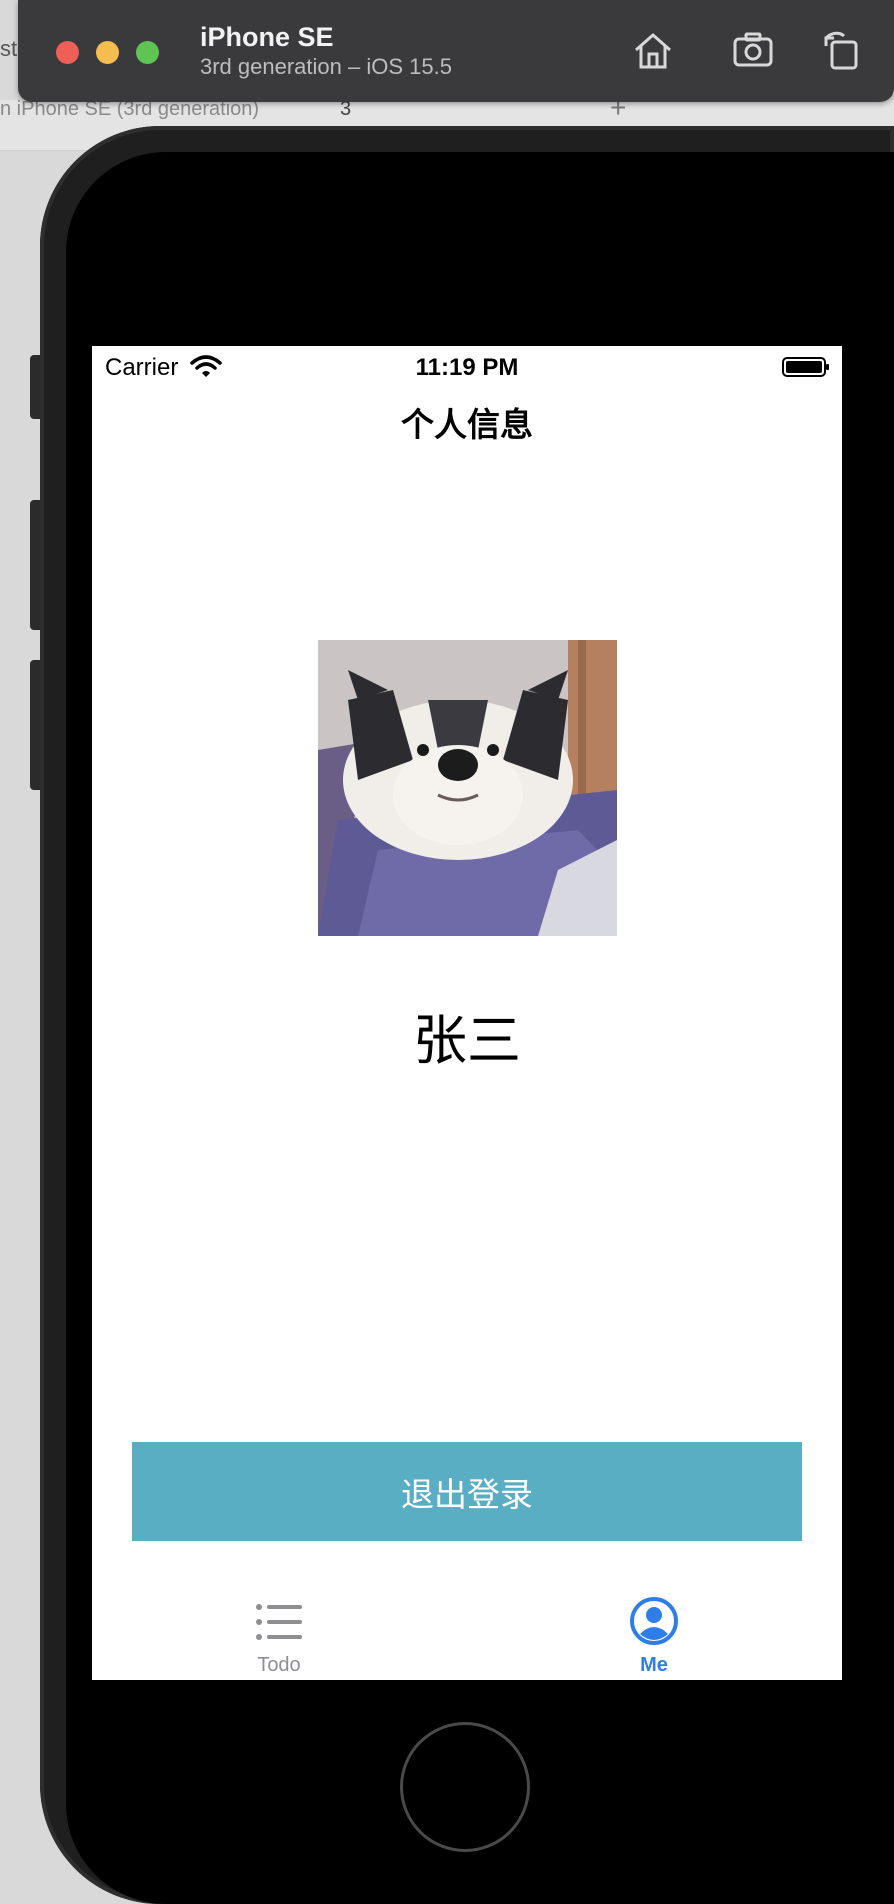  I want to click on tab-me-label: Me, so click(654, 1665).